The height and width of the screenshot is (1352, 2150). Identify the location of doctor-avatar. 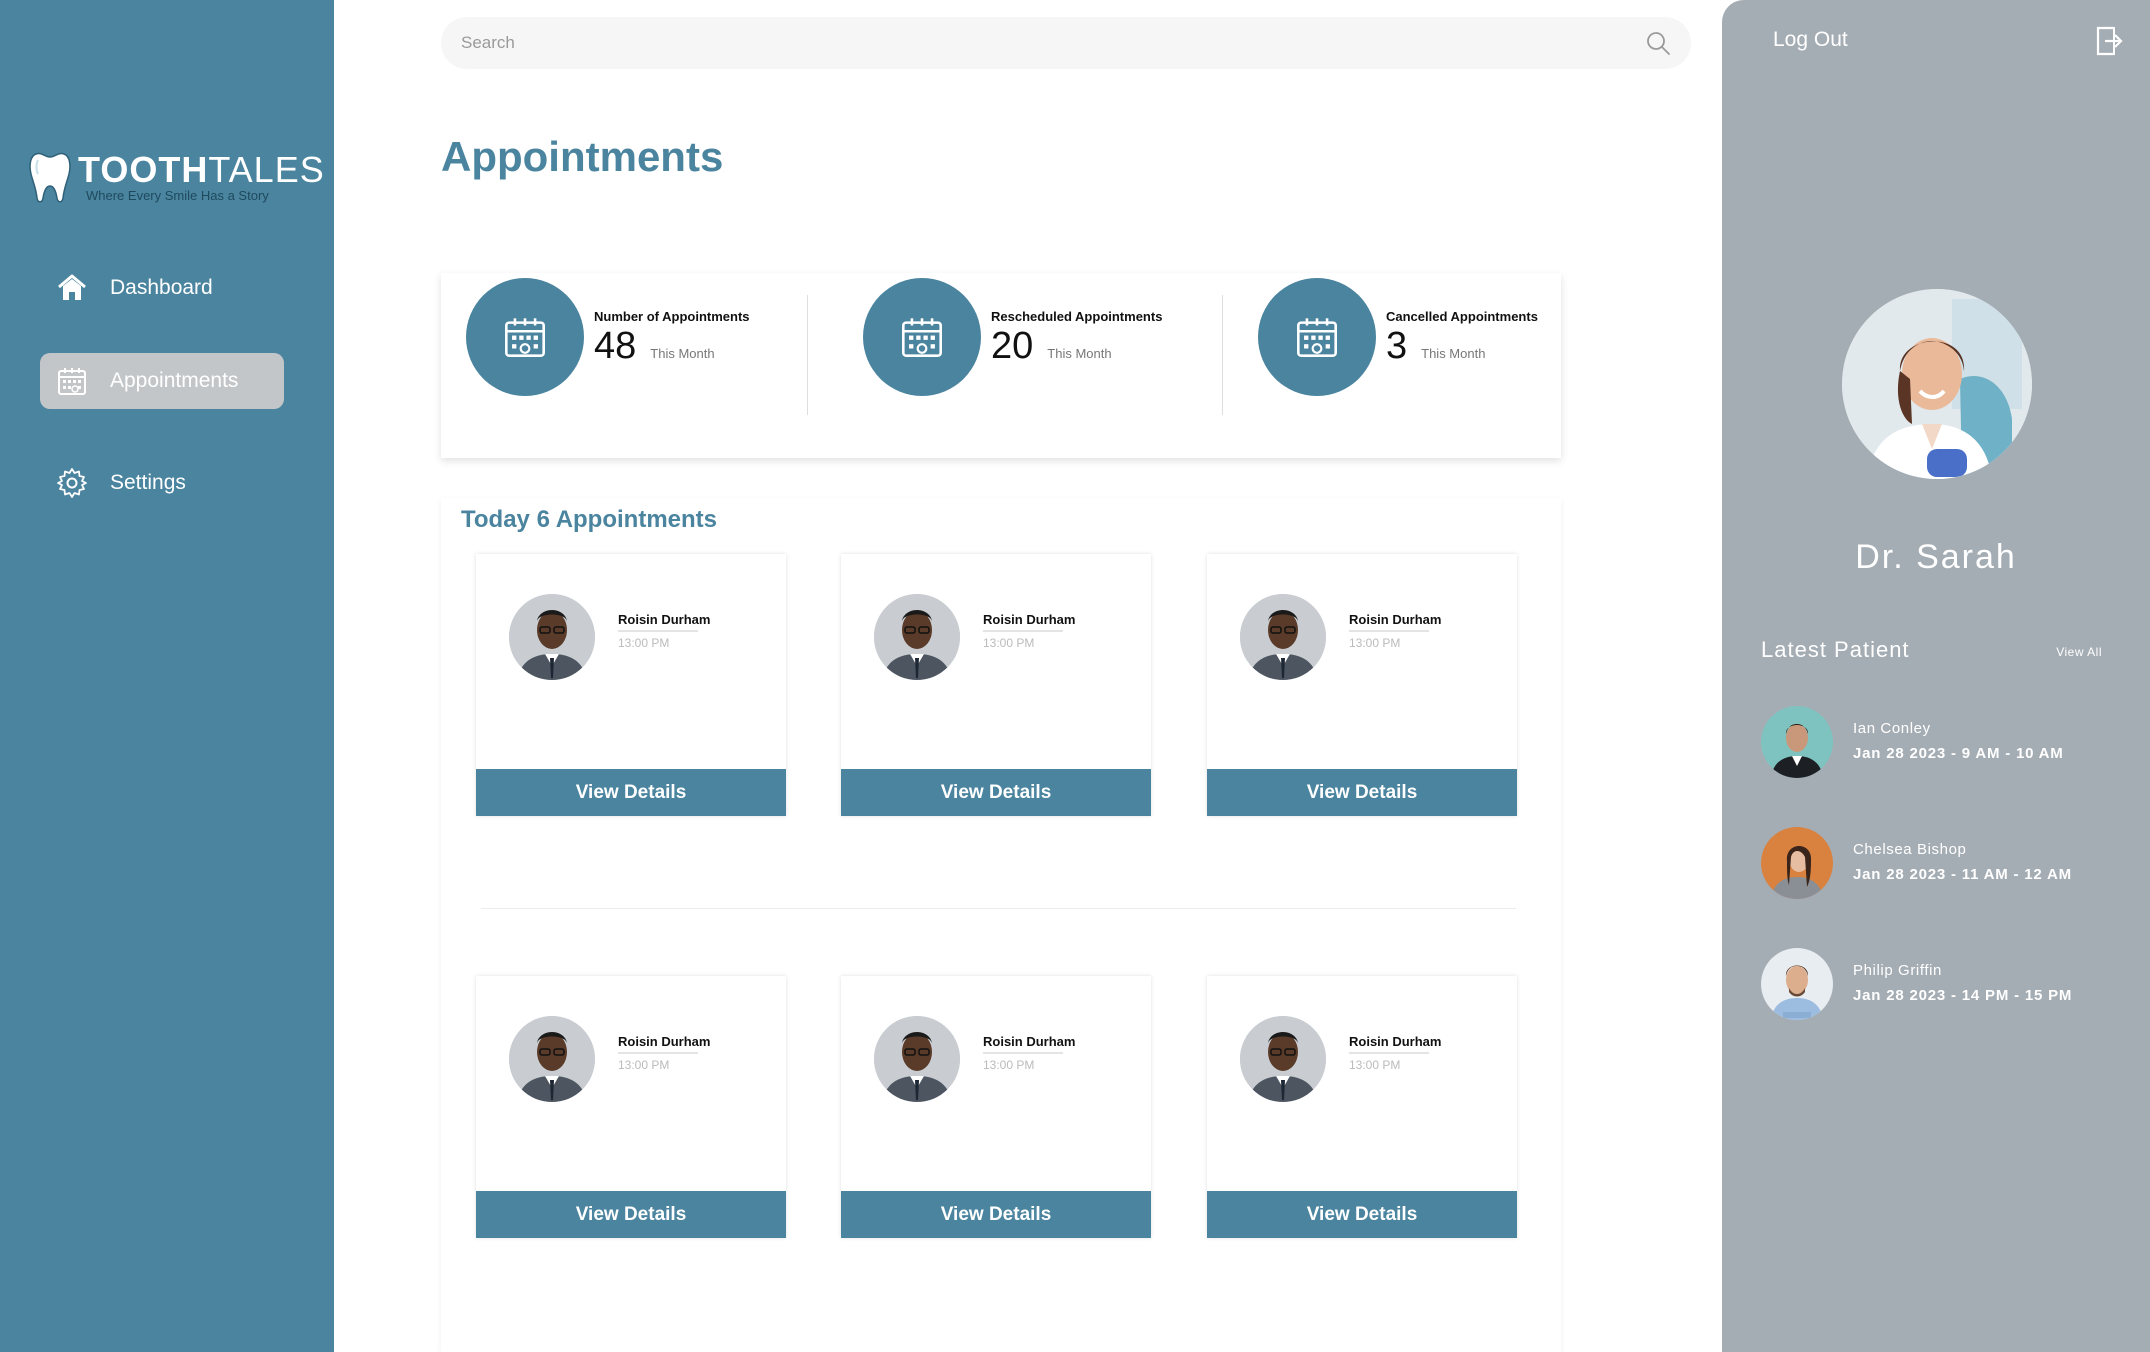
(1937, 384).